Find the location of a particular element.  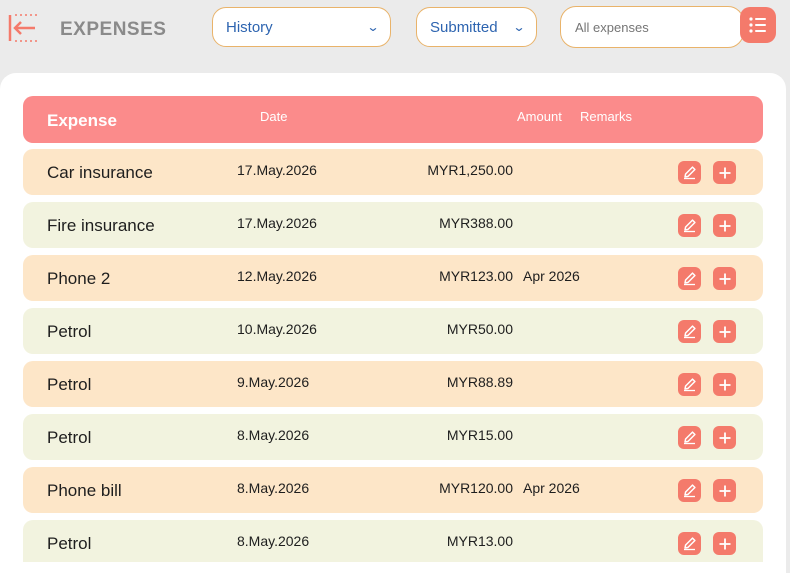

menu-button is located at coordinates (758, 25).